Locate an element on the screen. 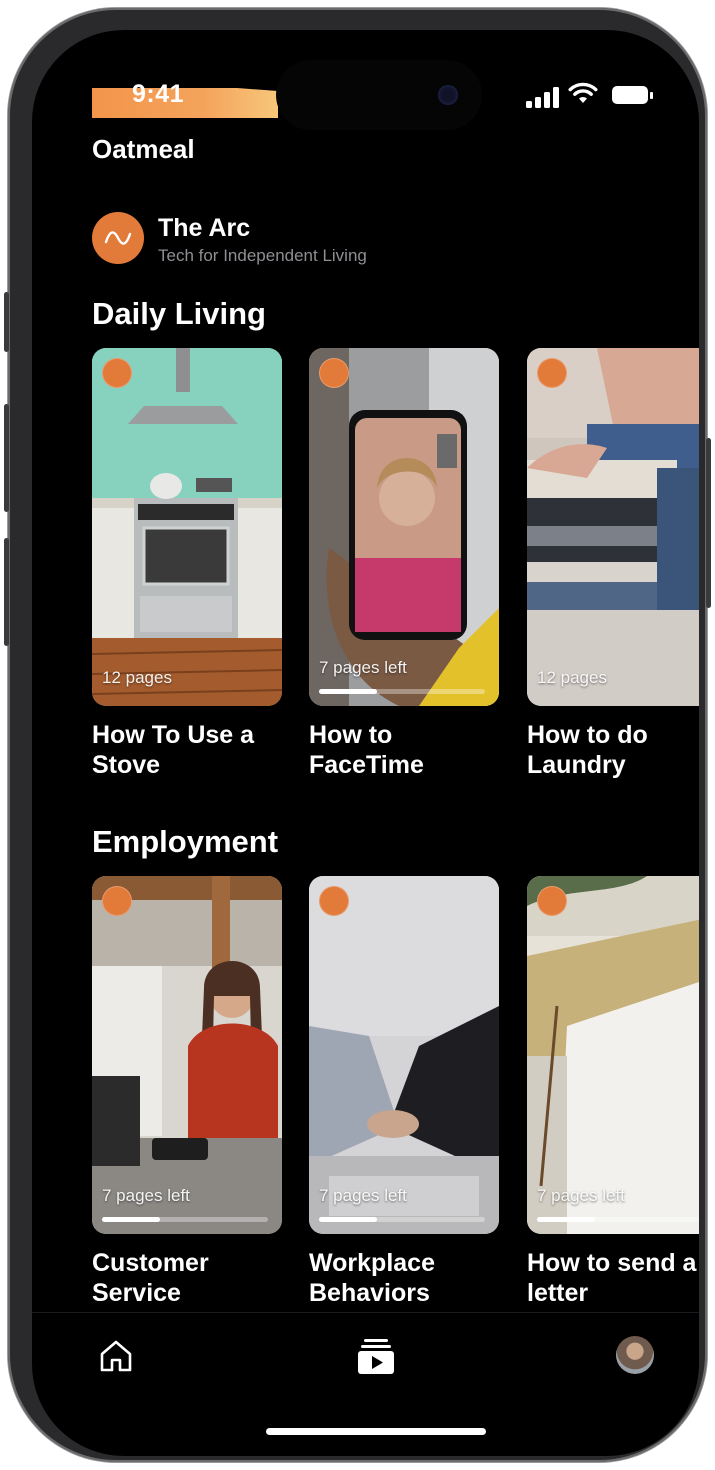 The image size is (715, 1470). guide-card-workplace-behaviors: 7 pages left is located at coordinates (404, 1055).